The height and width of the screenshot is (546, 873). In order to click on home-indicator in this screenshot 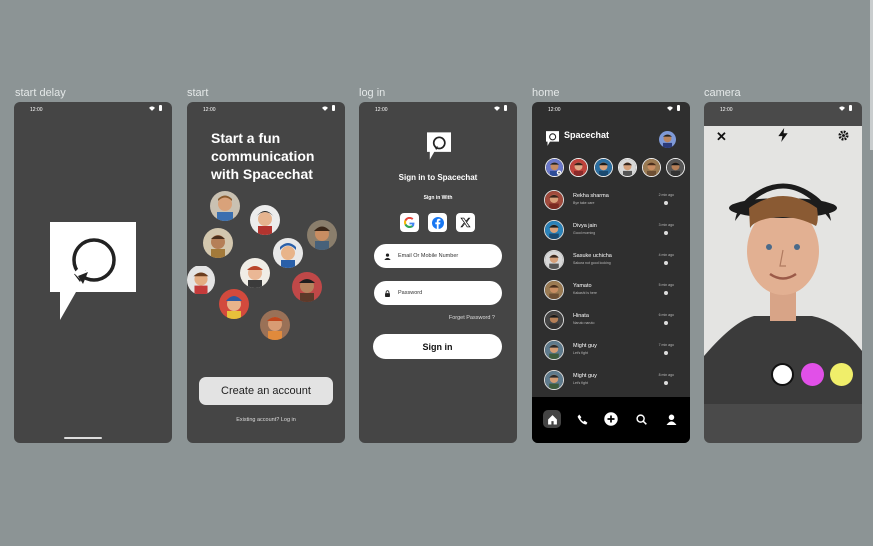, I will do `click(83, 438)`.